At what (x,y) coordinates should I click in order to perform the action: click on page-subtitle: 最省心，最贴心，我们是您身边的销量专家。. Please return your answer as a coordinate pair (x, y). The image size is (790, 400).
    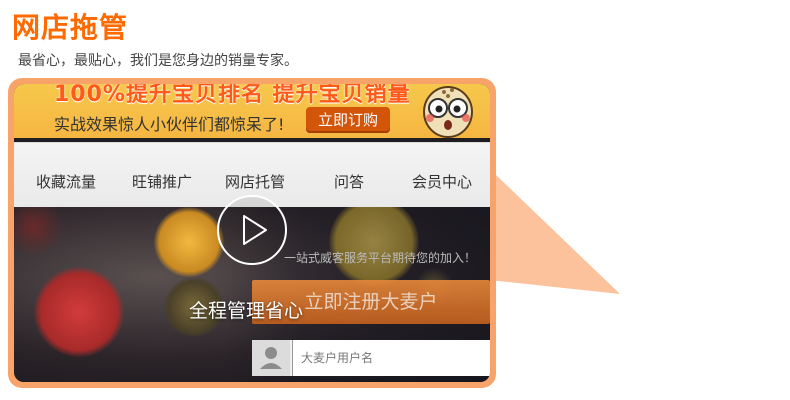
    Looking at the image, I should click on (158, 61).